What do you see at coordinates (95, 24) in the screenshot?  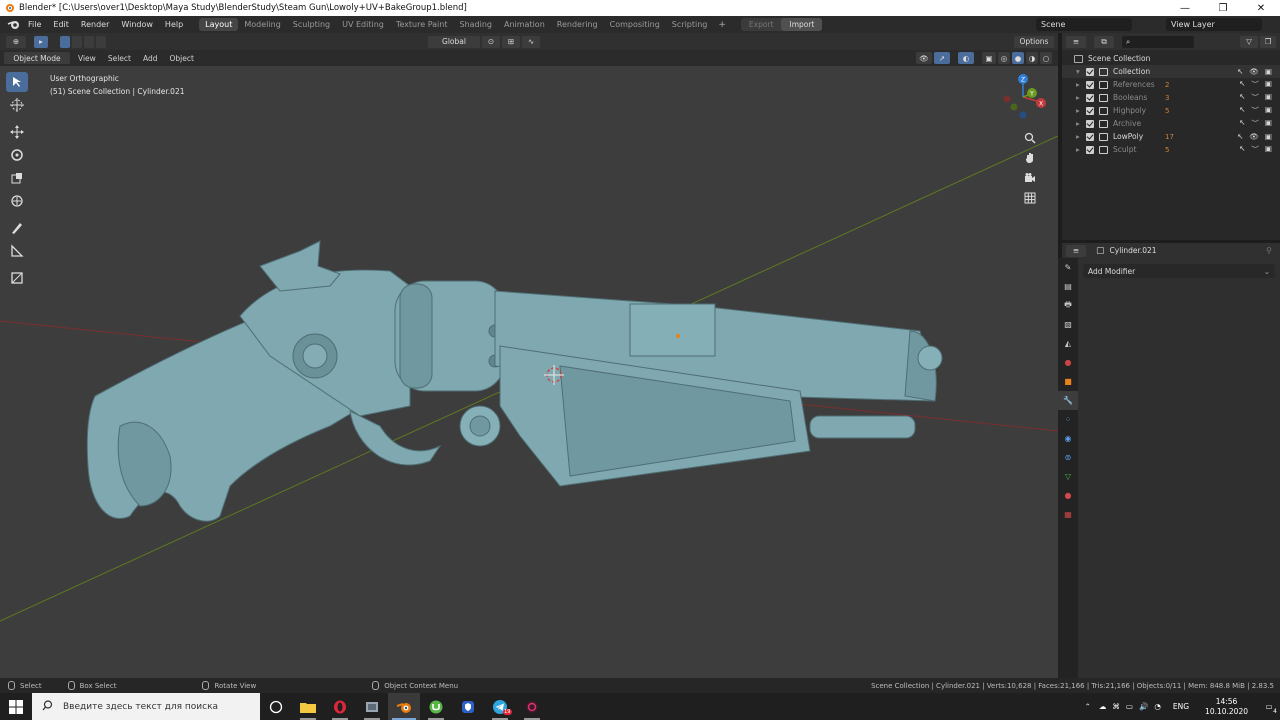 I see `menu-render: Render` at bounding box center [95, 24].